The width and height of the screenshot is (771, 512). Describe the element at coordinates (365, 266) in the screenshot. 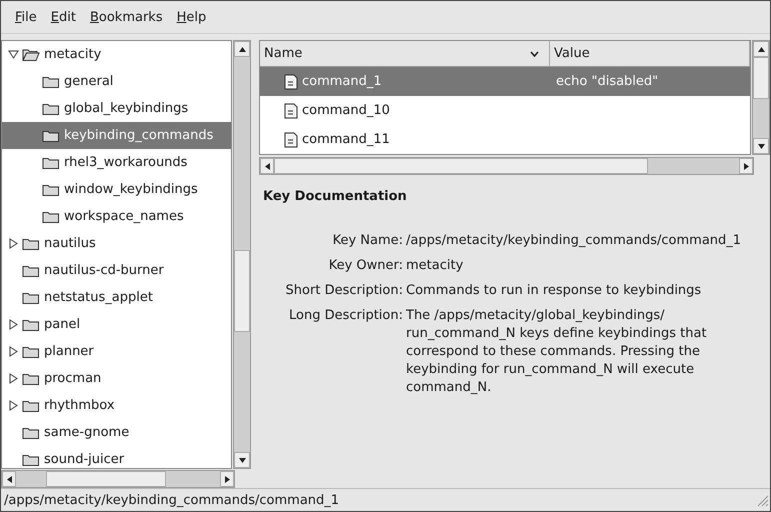

I see `field-label: Key Owner:` at that location.